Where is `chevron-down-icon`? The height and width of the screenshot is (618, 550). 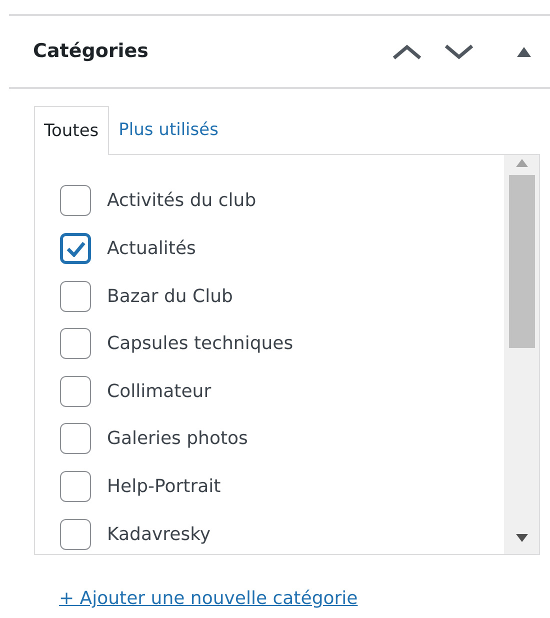
chevron-down-icon is located at coordinates (459, 52).